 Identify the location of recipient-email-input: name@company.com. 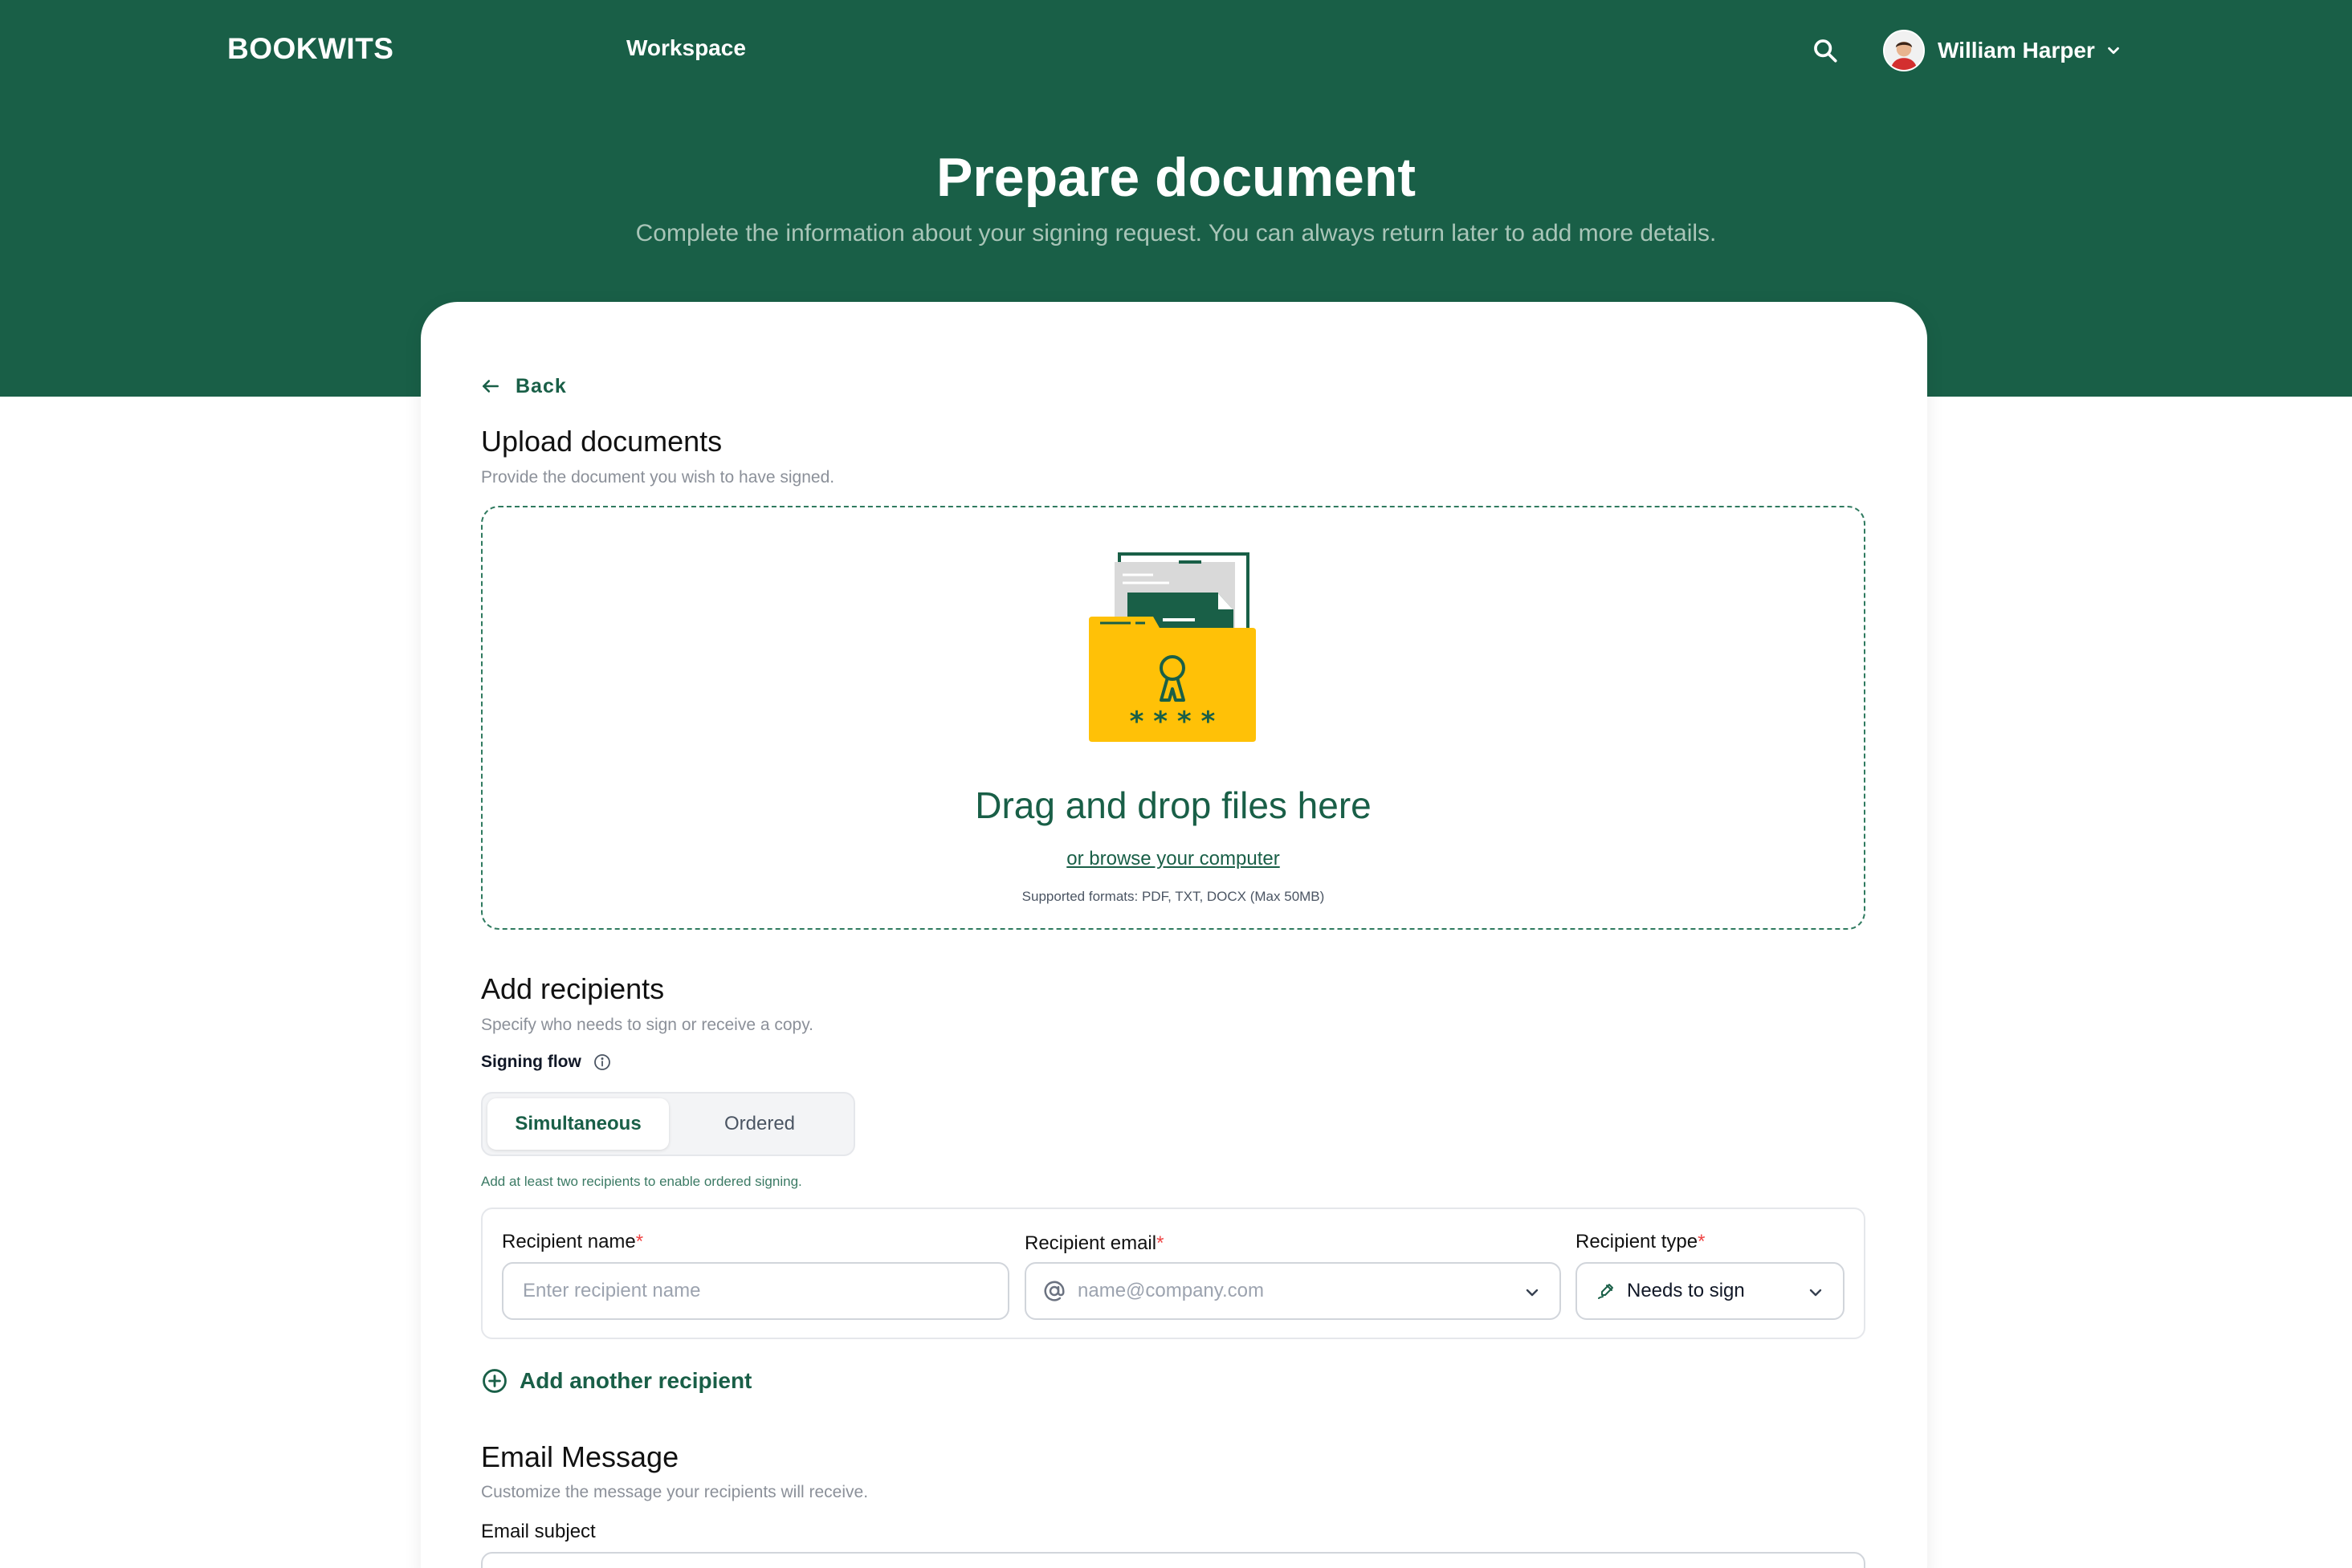
(1293, 1291).